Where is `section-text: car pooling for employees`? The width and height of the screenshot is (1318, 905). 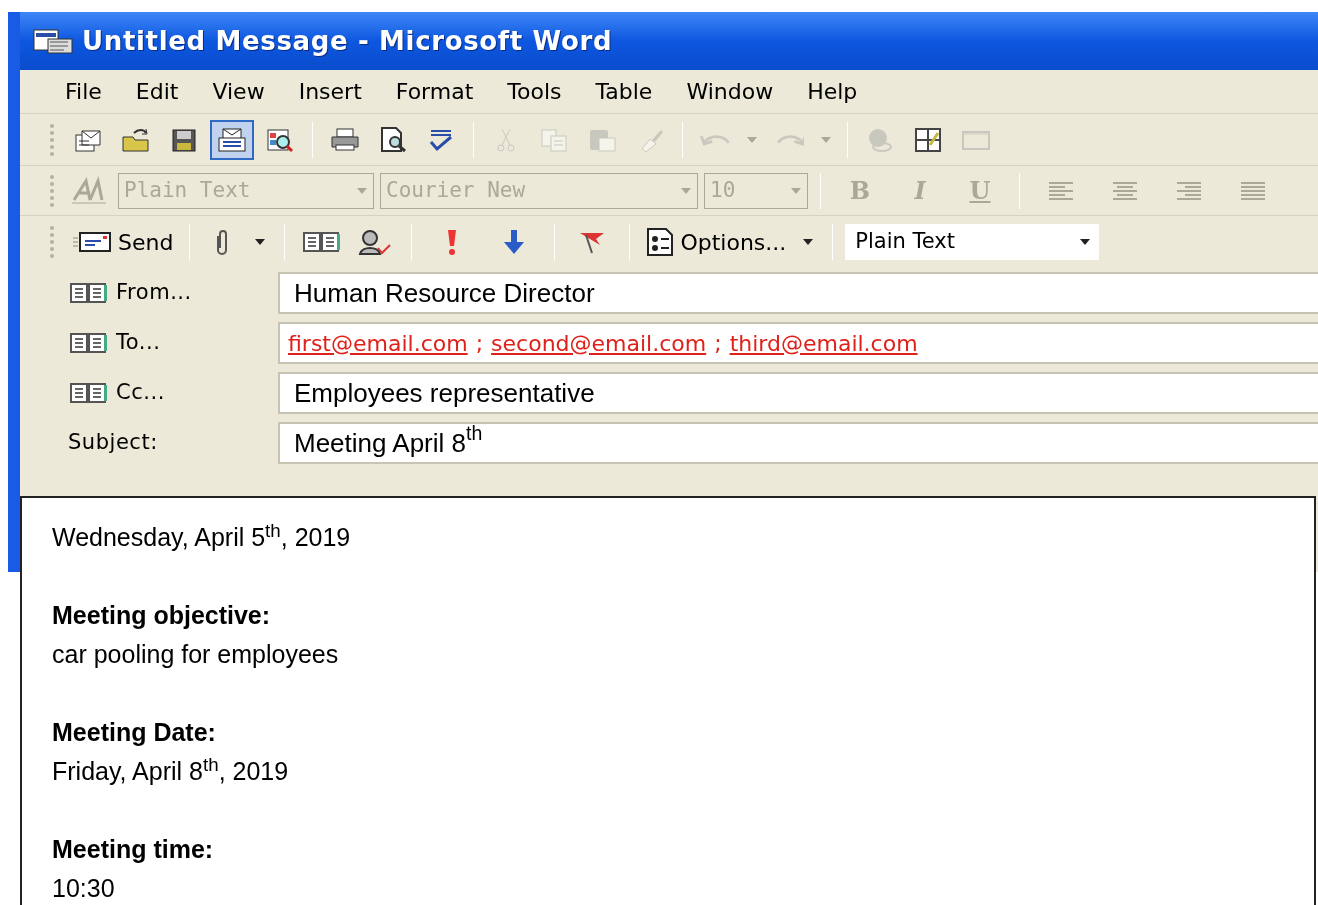
section-text: car pooling for employees is located at coordinates (196, 654).